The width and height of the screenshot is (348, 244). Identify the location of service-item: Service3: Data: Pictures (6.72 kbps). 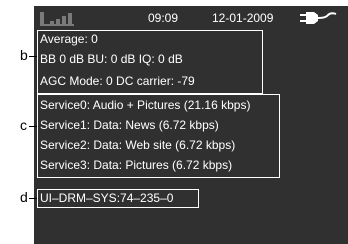
(136, 165).